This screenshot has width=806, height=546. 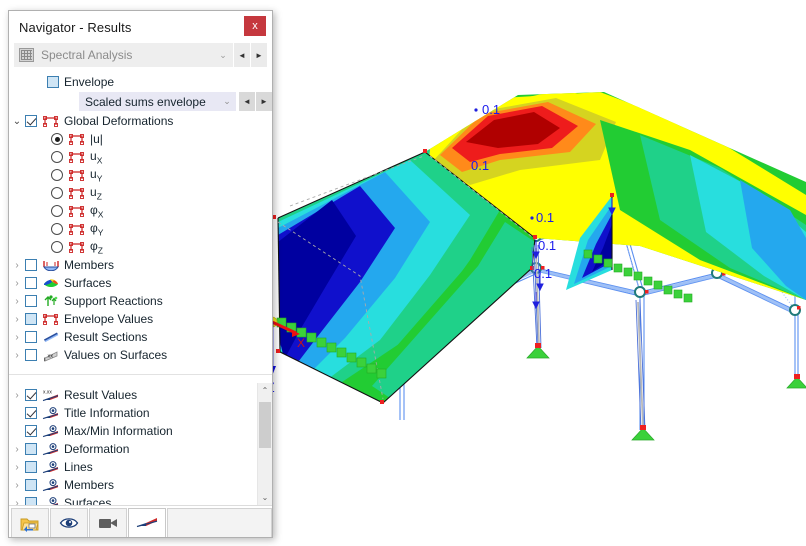 I want to click on tree-item-deformation-component: φY, so click(x=140, y=229).